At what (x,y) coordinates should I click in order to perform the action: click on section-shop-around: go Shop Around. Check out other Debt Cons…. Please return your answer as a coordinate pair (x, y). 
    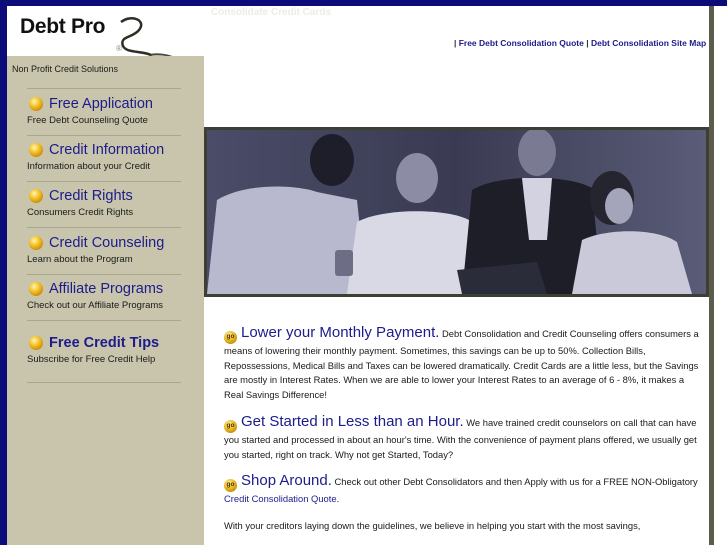
    Looking at the image, I should click on (461, 489).